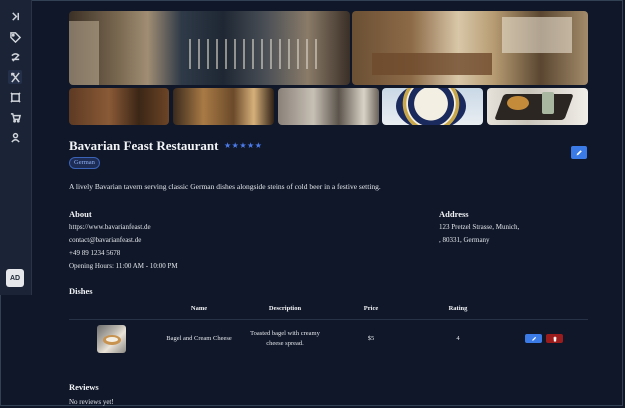 The image size is (625, 408). I want to click on cart-icon, so click(15, 117).